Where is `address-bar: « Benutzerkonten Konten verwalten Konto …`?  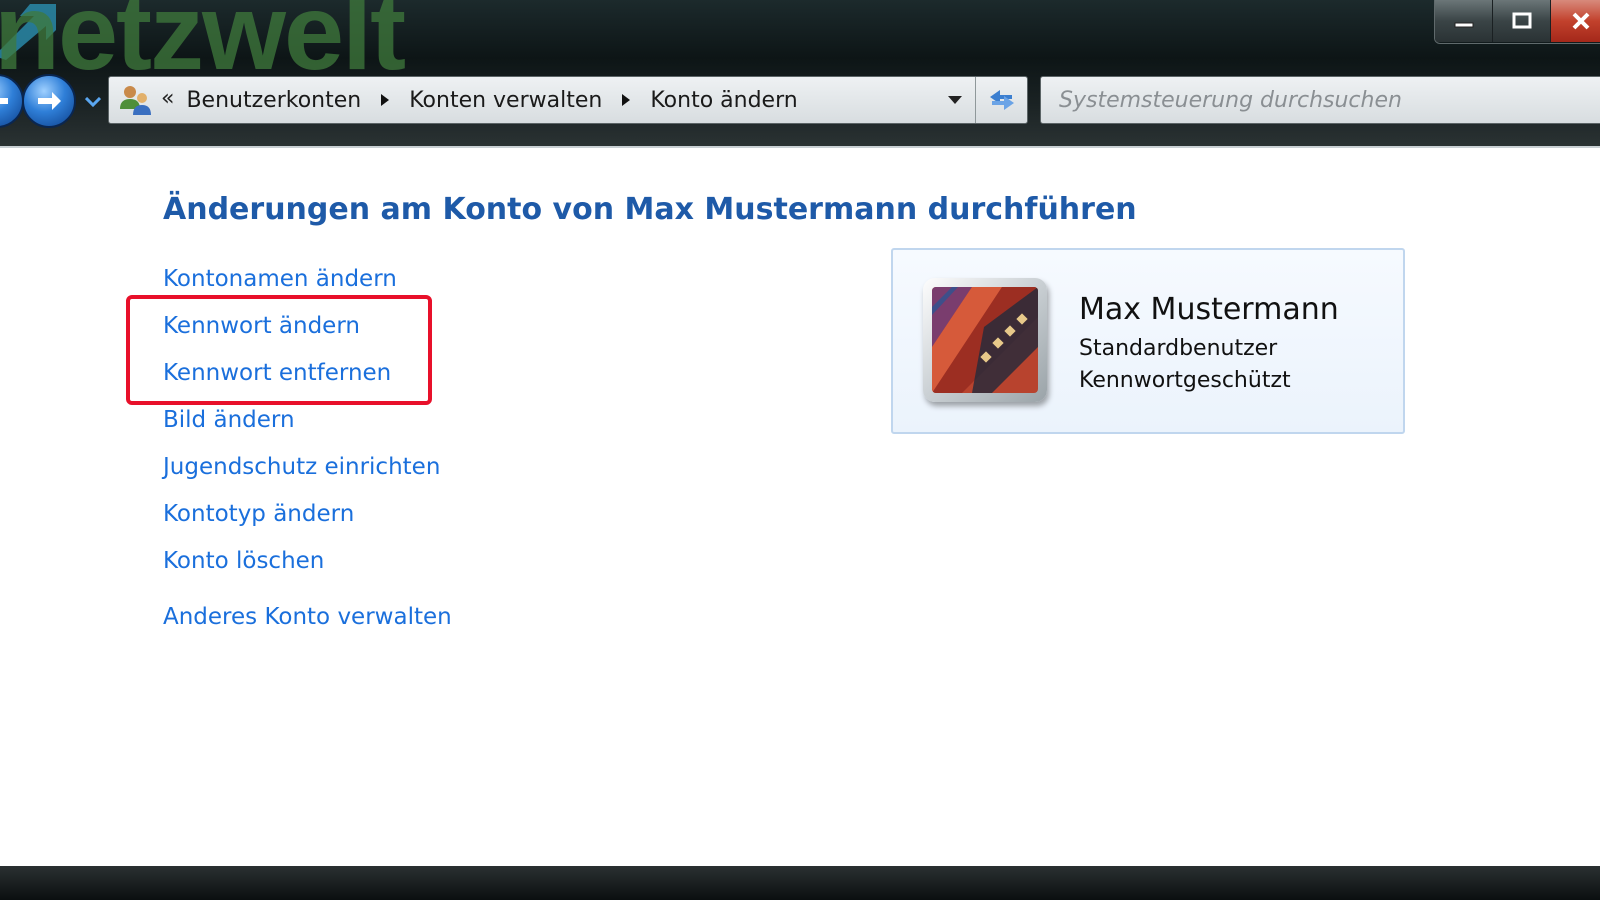 address-bar: « Benutzerkonten Konten verwalten Konto … is located at coordinates (568, 100).